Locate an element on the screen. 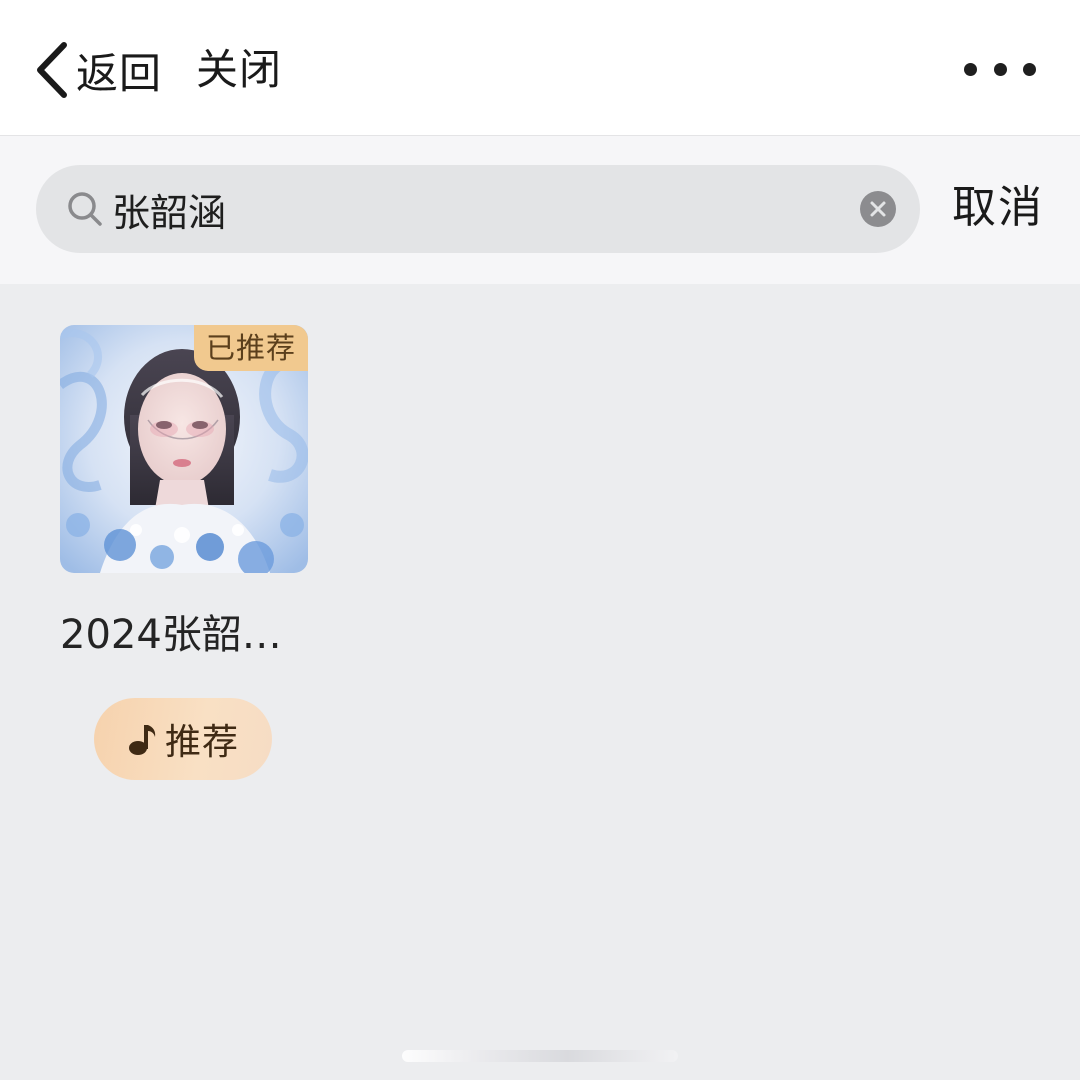 The image size is (1080, 1080). result-card: 已推荐 2024张韶… 推荐 is located at coordinates (184, 552).